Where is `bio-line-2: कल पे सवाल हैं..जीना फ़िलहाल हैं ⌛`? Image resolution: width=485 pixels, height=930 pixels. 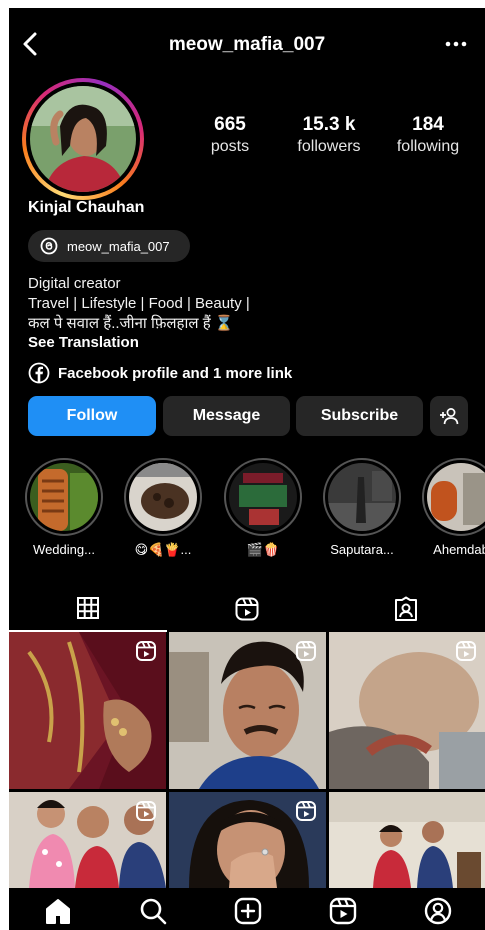 bio-line-2: कल पे सवाल हैं..जीना फ़िलहाल हैं ⌛ is located at coordinates (131, 323).